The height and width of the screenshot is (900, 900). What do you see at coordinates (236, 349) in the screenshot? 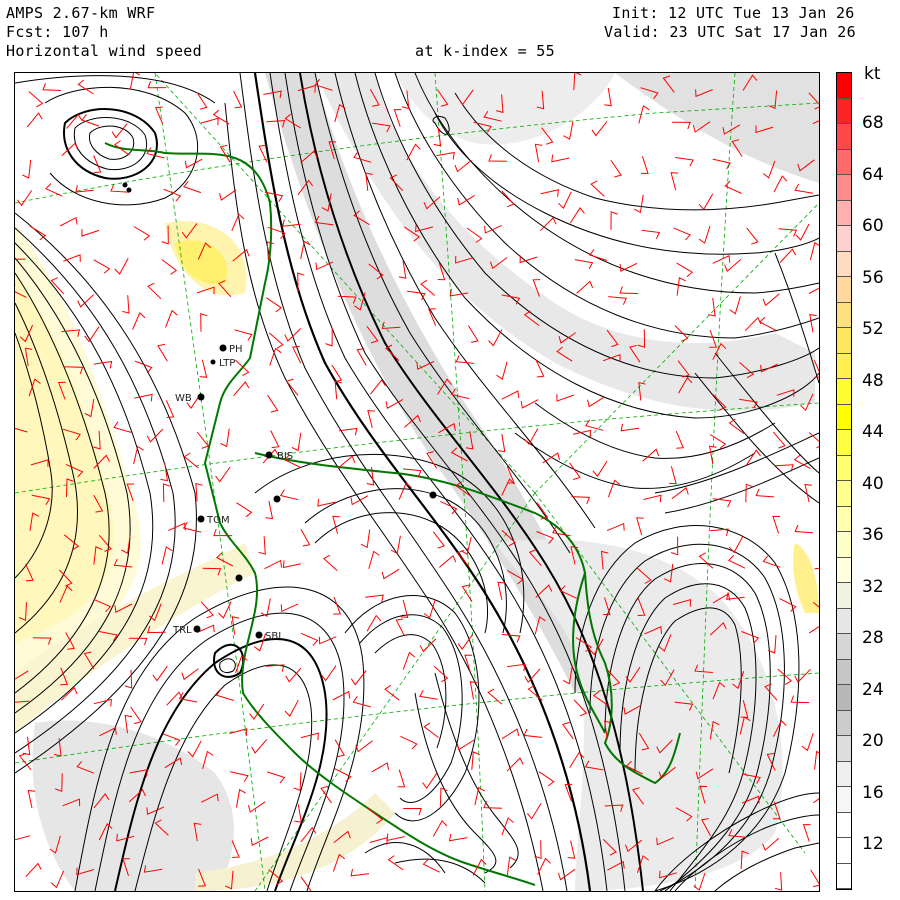
I see `station-label-ph: PH` at bounding box center [236, 349].